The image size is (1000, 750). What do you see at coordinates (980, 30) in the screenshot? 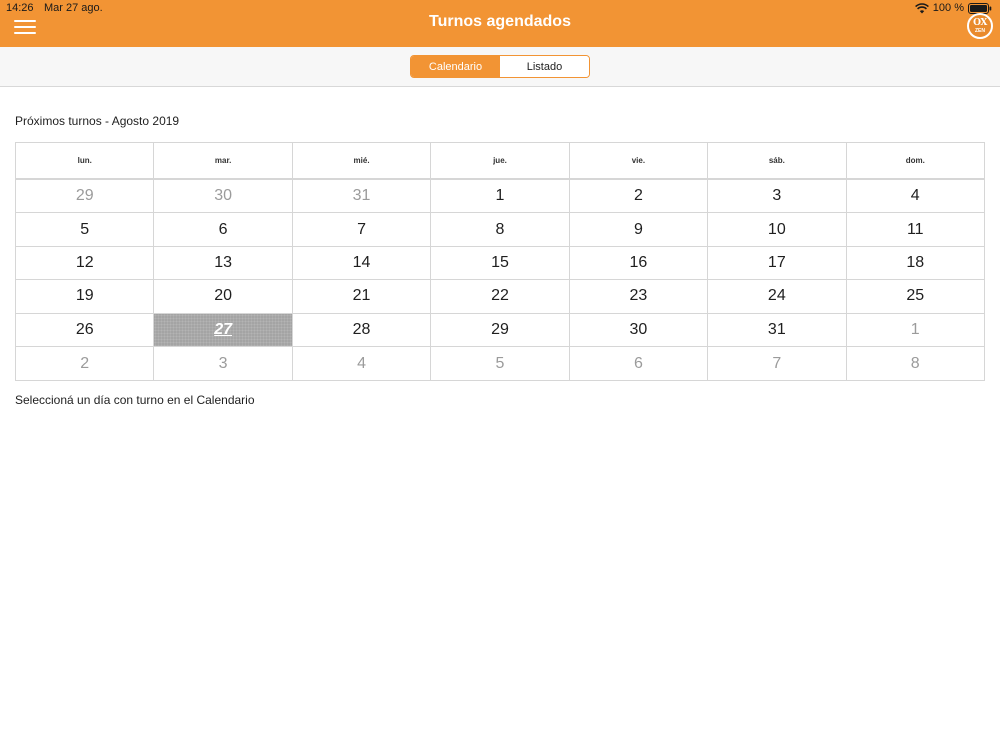
I see `logo-text-bottom: ZEN` at bounding box center [980, 30].